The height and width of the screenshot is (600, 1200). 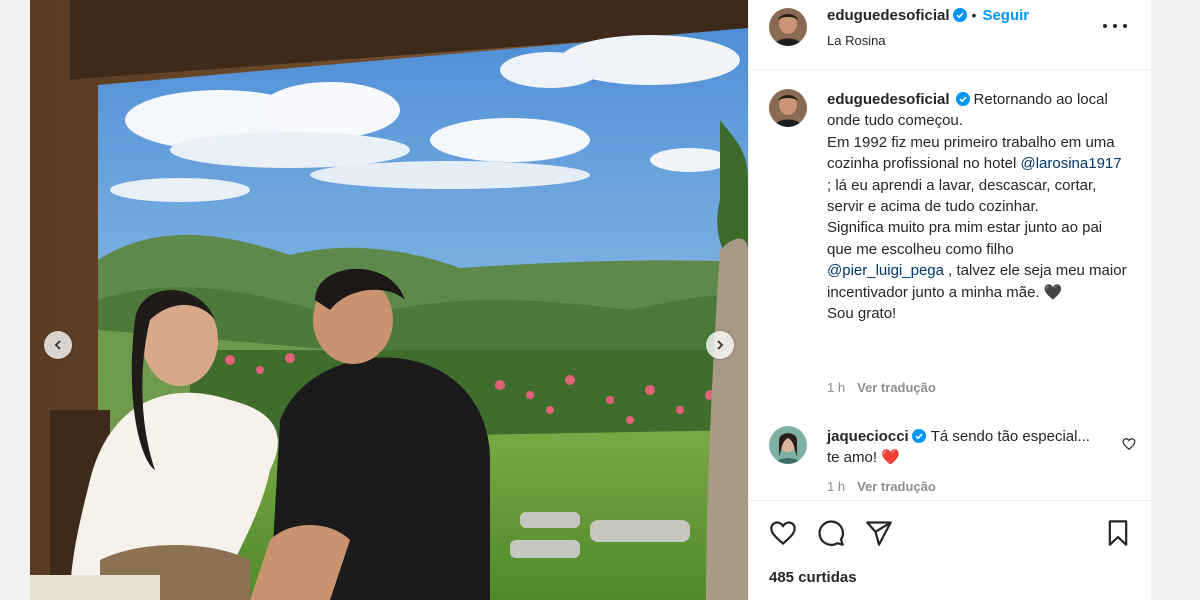 What do you see at coordinates (885, 270) in the screenshot?
I see `mention-link: @pier_luigi_pega` at bounding box center [885, 270].